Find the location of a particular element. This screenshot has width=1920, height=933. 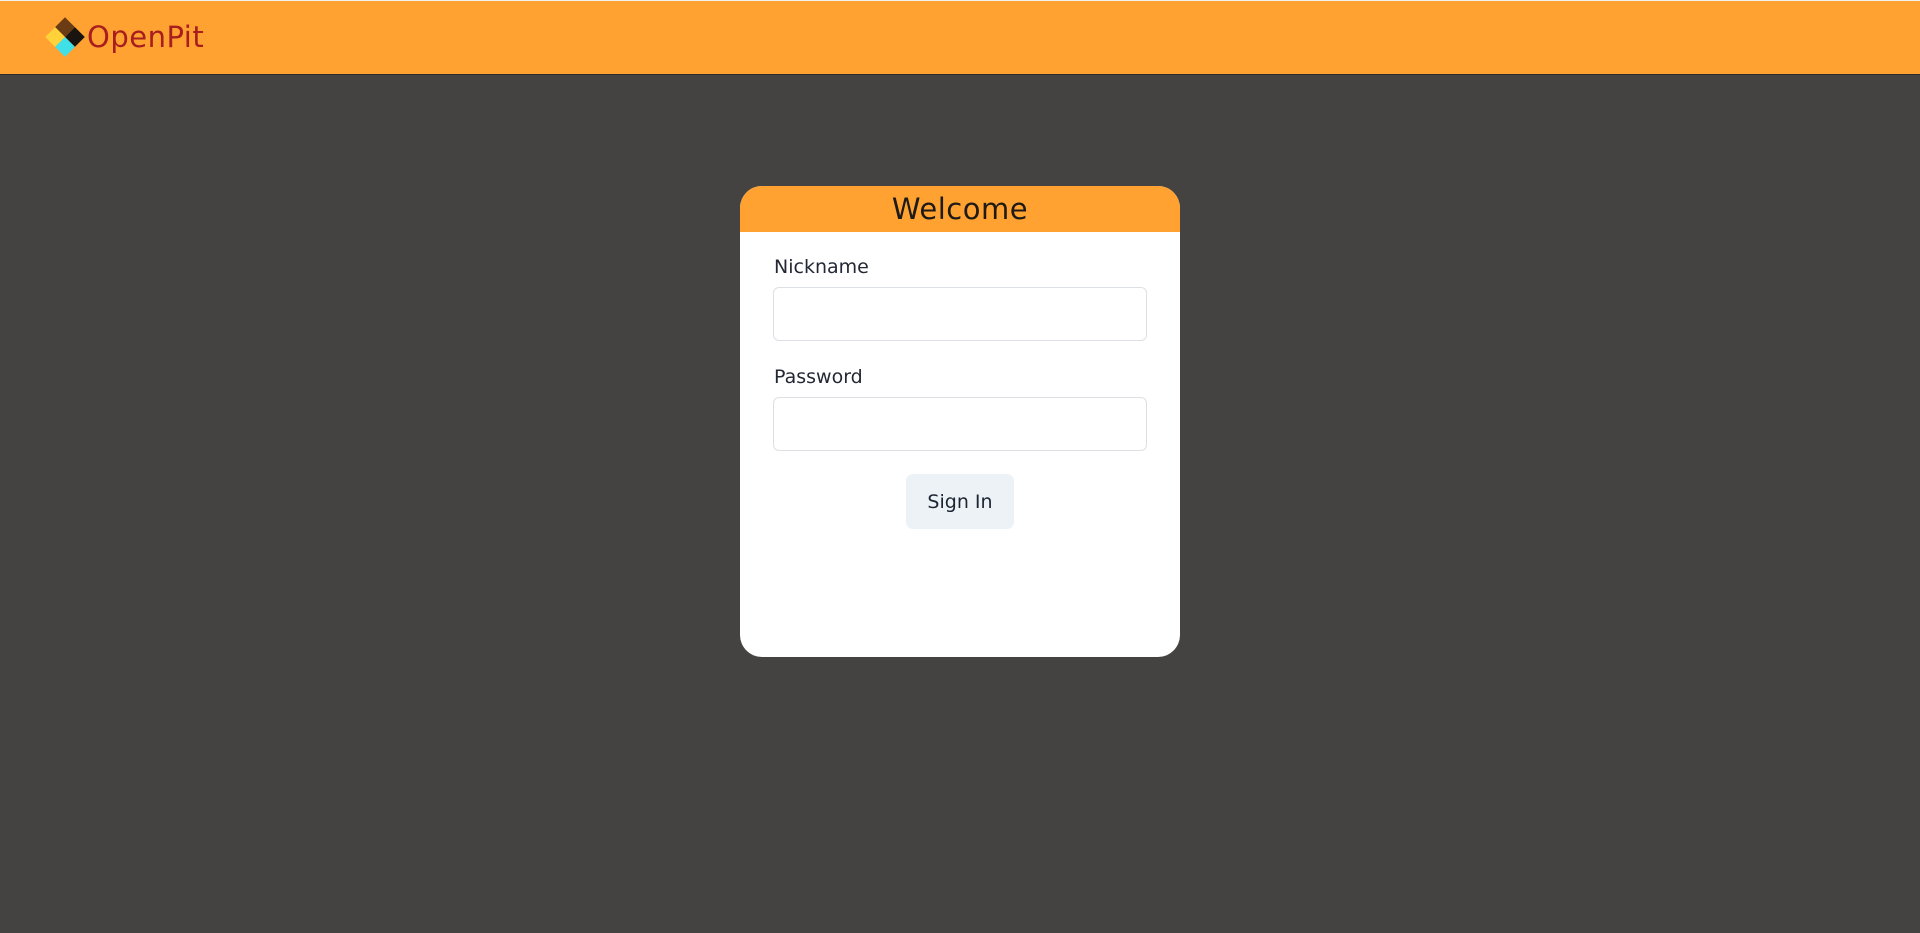

sign-in-button: Sign In is located at coordinates (960, 501).